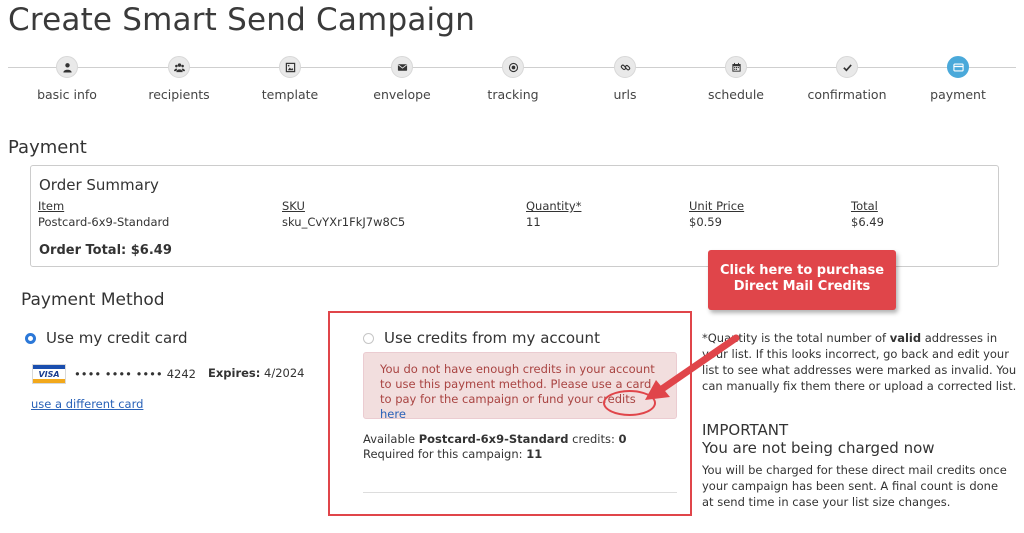  What do you see at coordinates (67, 67) in the screenshot?
I see `user-icon` at bounding box center [67, 67].